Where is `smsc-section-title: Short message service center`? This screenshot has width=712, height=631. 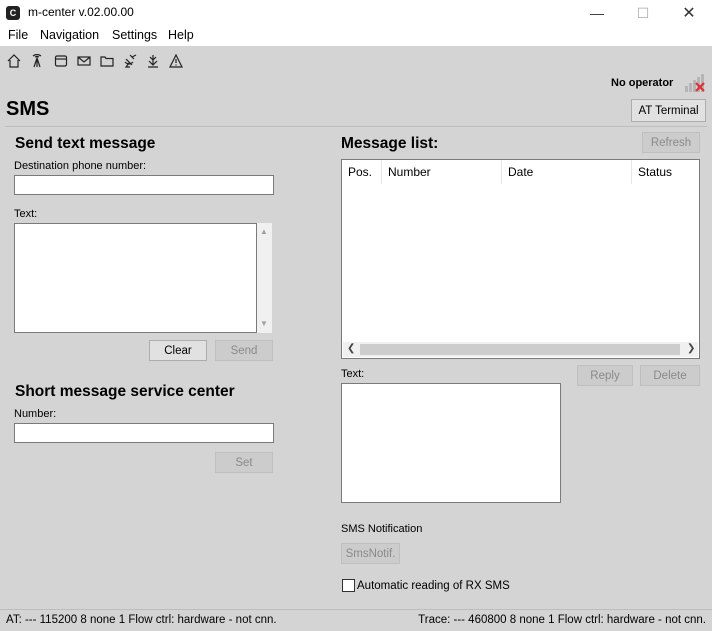
smsc-section-title: Short message service center is located at coordinates (125, 391).